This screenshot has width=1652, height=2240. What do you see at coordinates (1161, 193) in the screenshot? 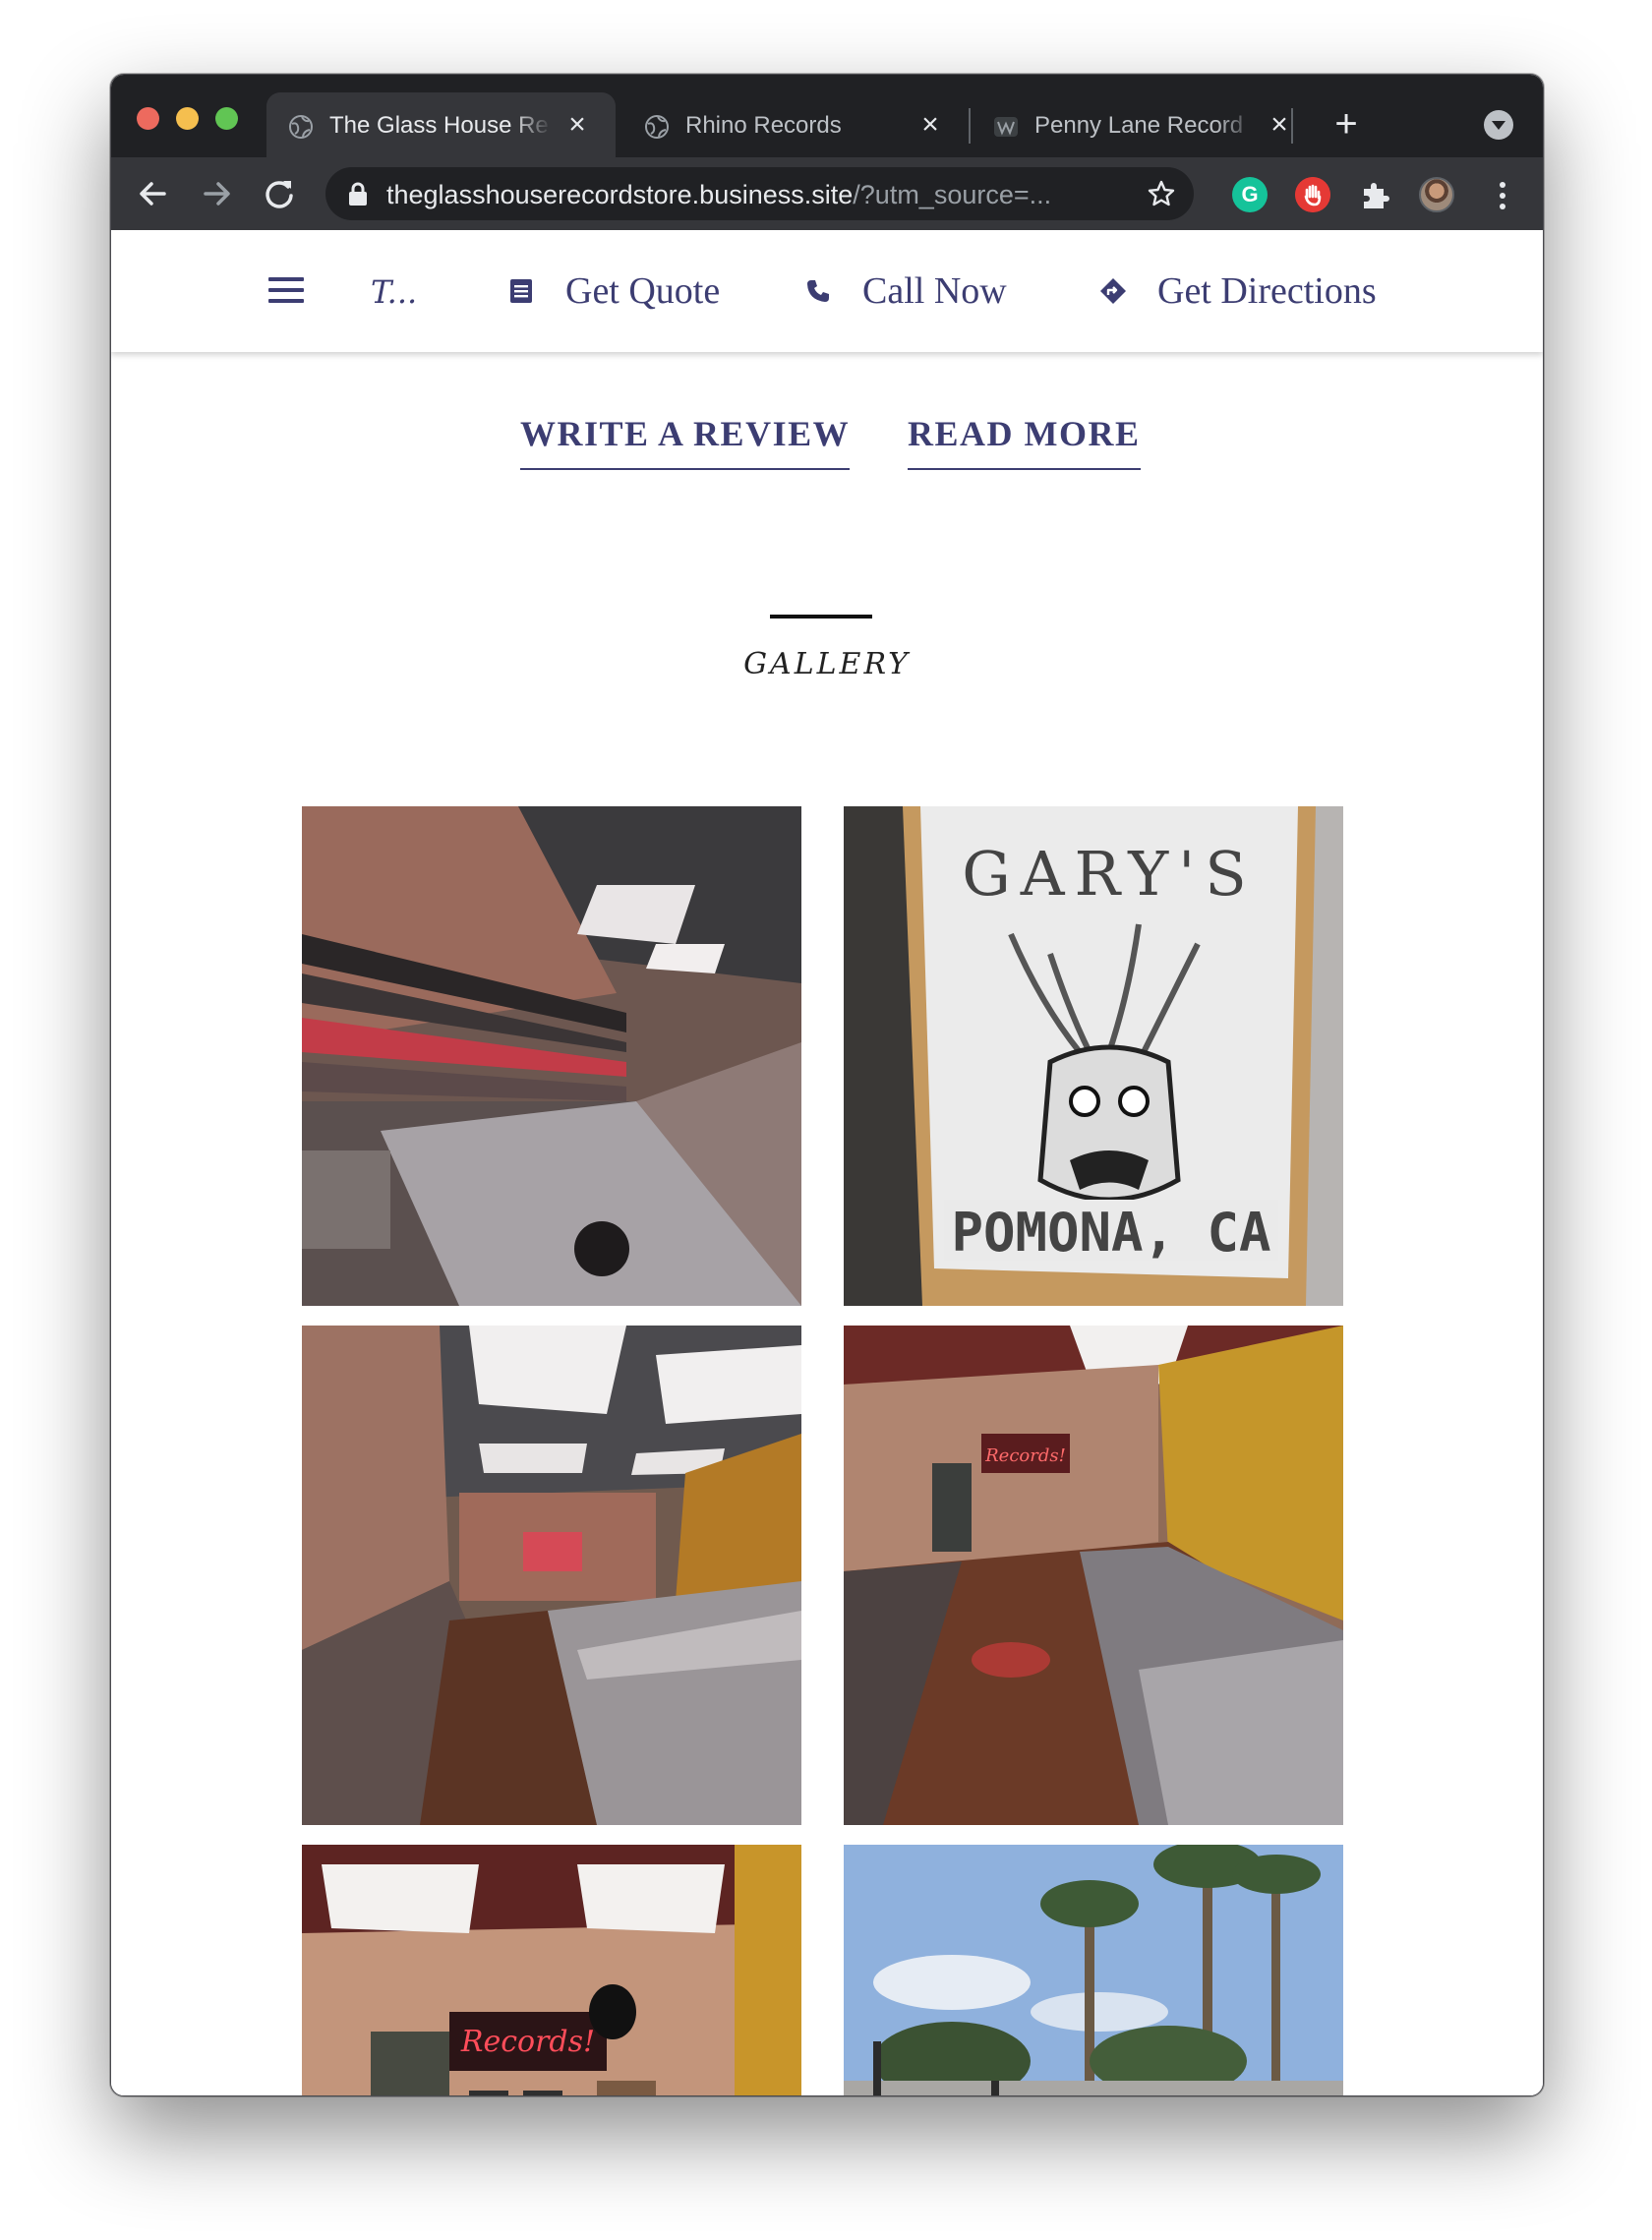
I see `bookmark-star-icon` at bounding box center [1161, 193].